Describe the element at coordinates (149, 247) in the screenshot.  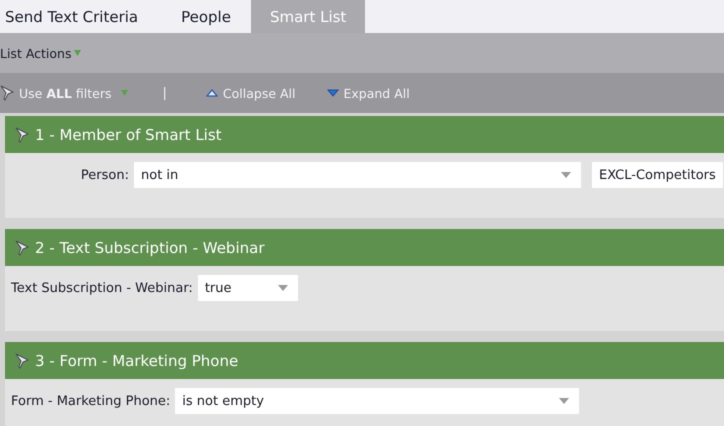
I see `filter-title: 2 - Text Subscription - Webinar` at that location.